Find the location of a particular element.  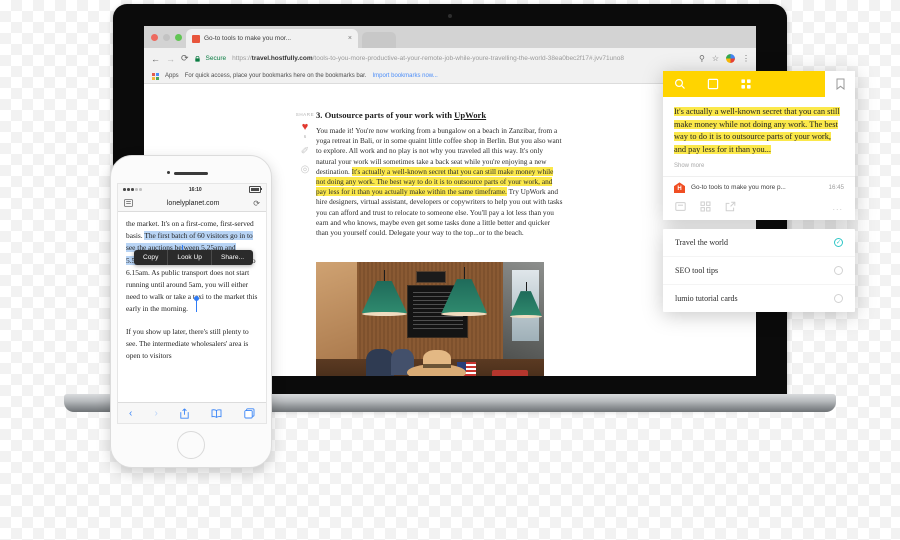

note-icon is located at coordinates (680, 206).